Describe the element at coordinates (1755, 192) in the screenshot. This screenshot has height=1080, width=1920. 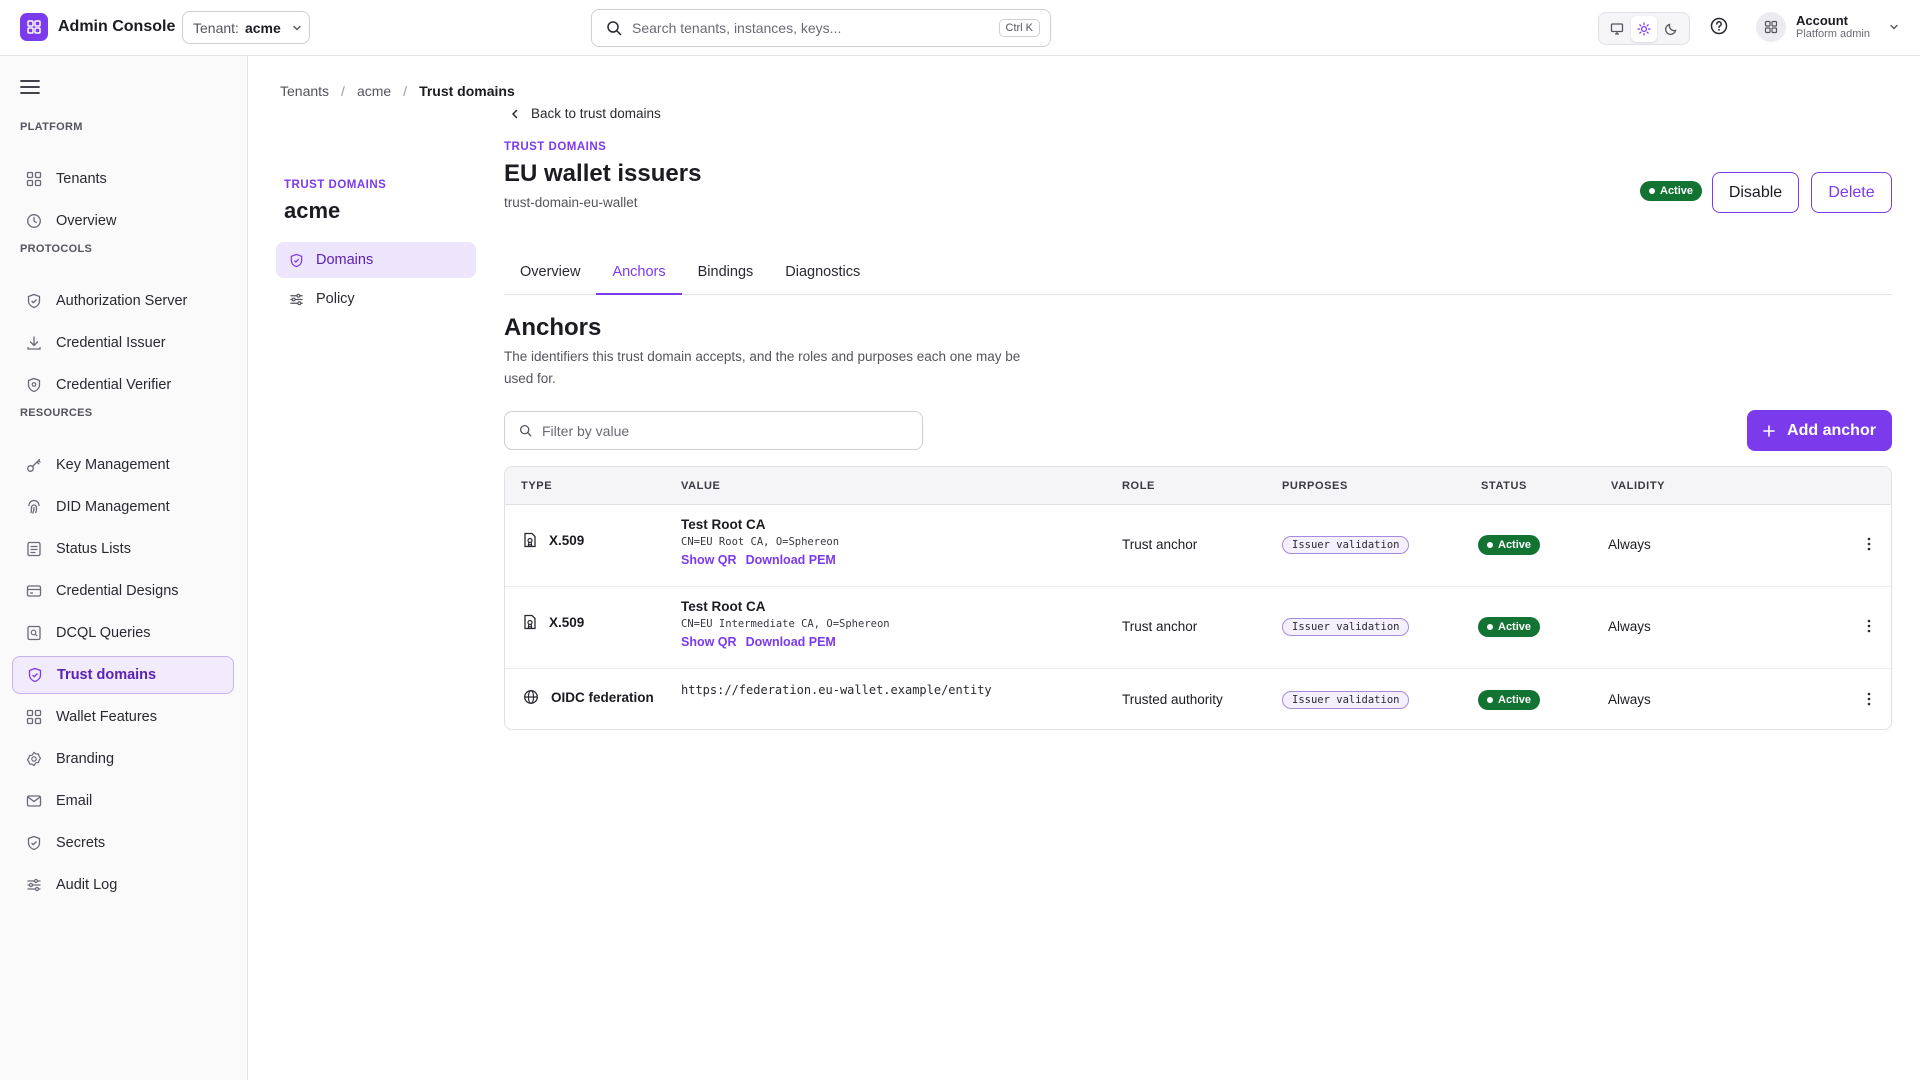
I see `disable-button: Disable` at that location.